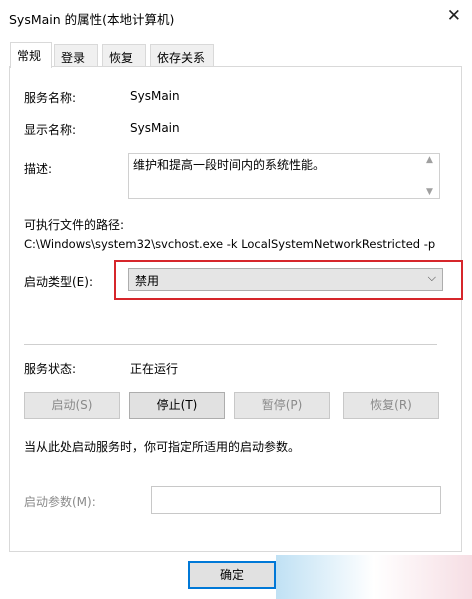 Image resolution: width=472 pixels, height=599 pixels. I want to click on service-name-label: 服务名称:, so click(50, 98).